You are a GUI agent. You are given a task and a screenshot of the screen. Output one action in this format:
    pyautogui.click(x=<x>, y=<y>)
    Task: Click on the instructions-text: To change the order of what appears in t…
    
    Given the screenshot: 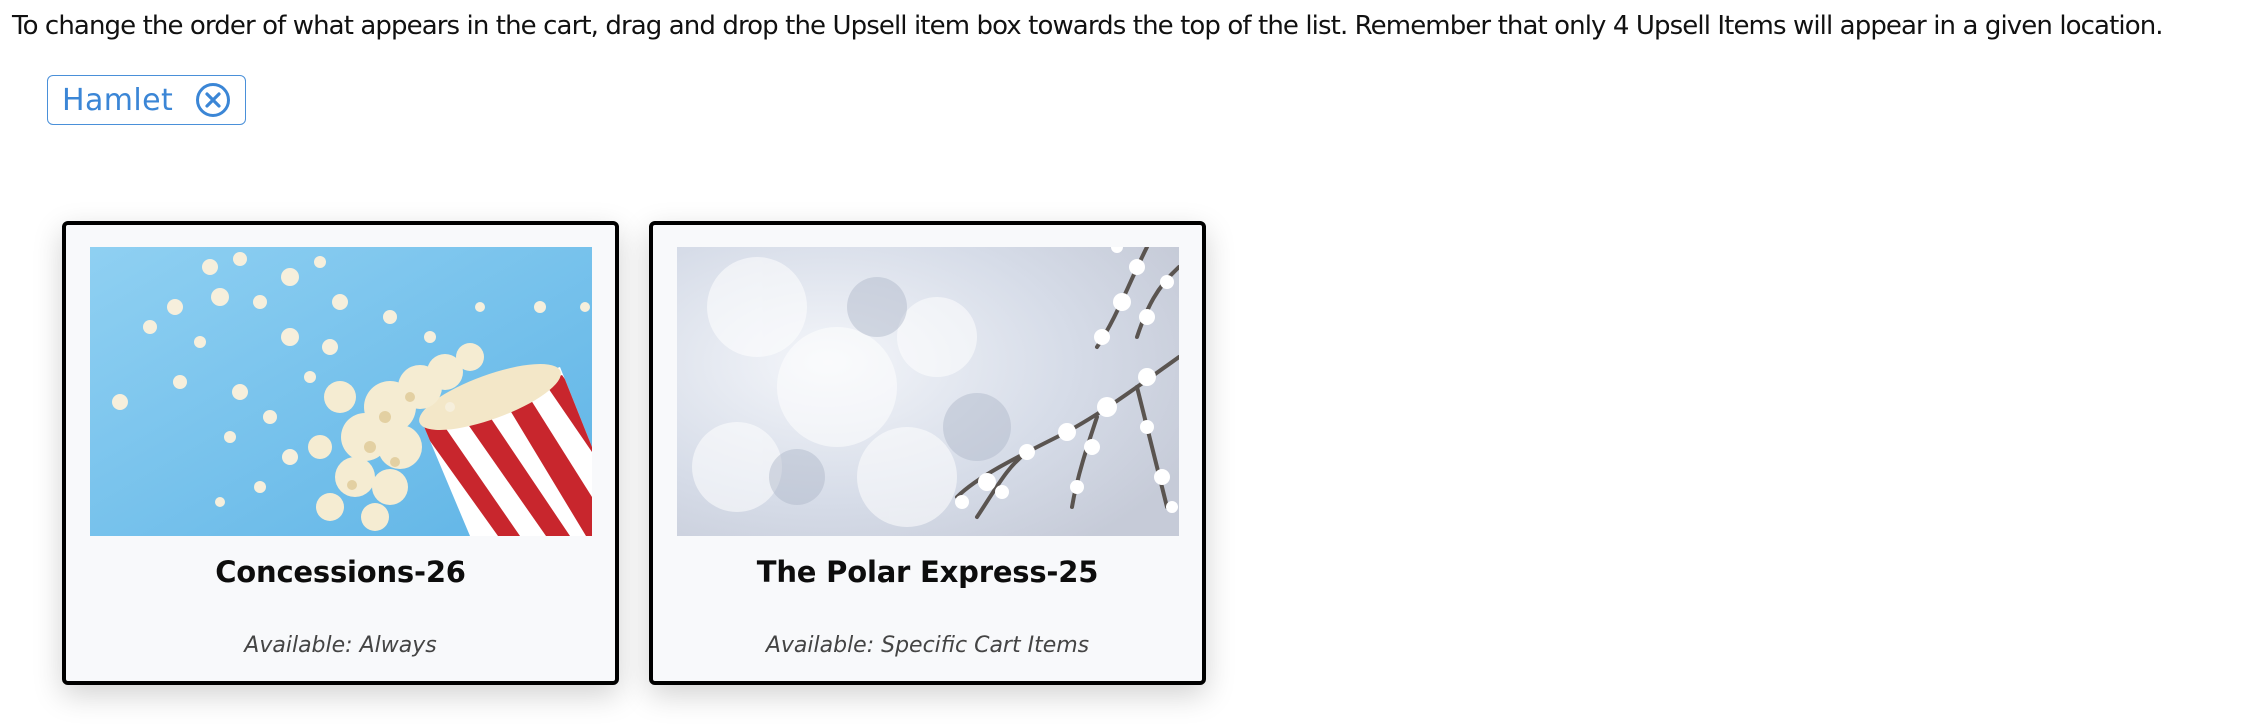 What is the action you would take?
    pyautogui.click(x=1088, y=26)
    